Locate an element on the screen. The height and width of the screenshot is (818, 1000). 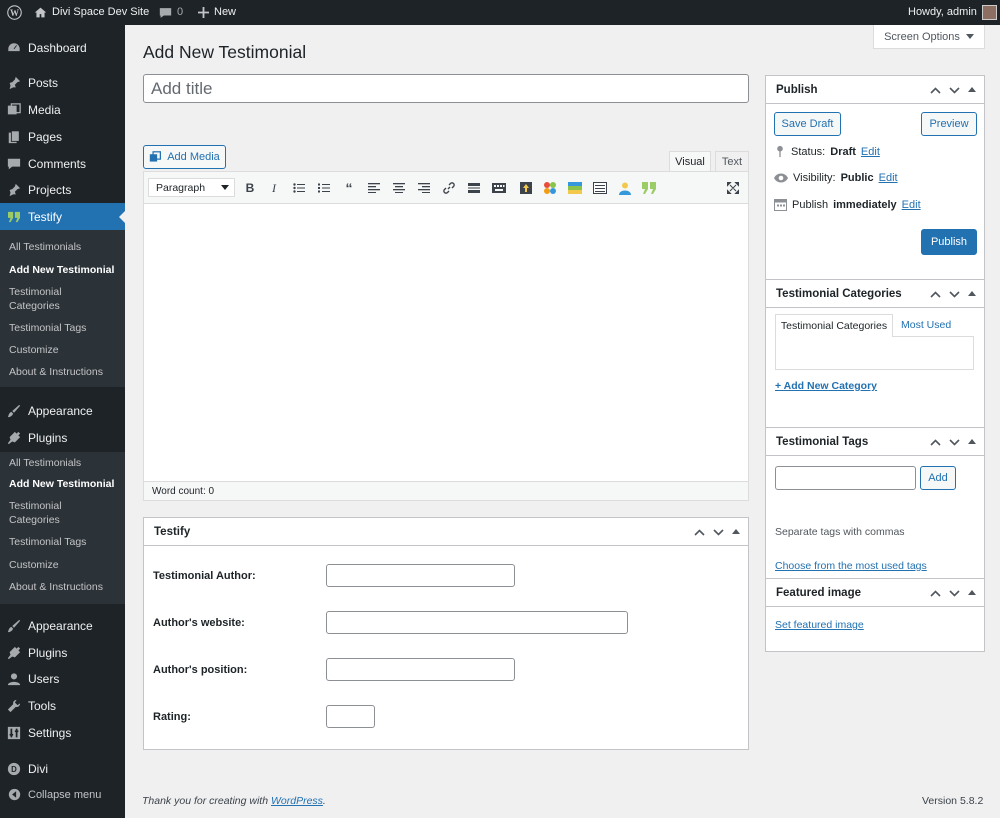
tab-most-used: Most Used is located at coordinates (926, 325).